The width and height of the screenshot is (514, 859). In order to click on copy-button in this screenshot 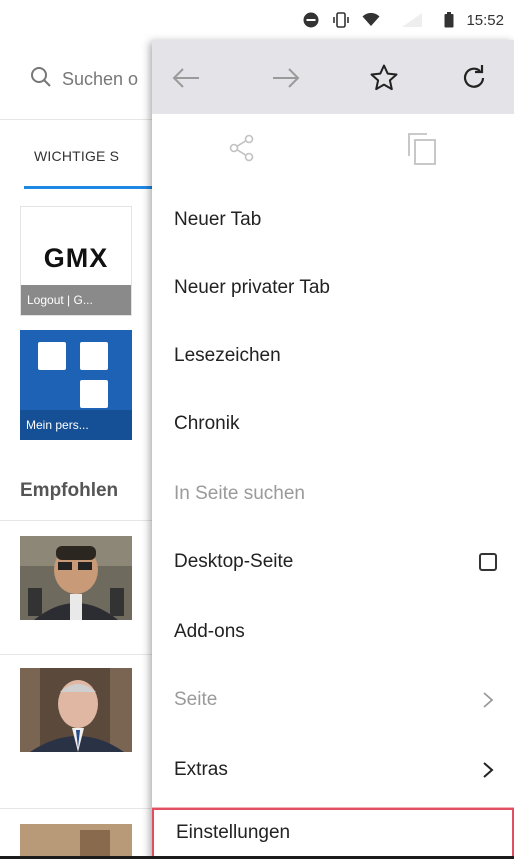, I will do `click(422, 148)`.